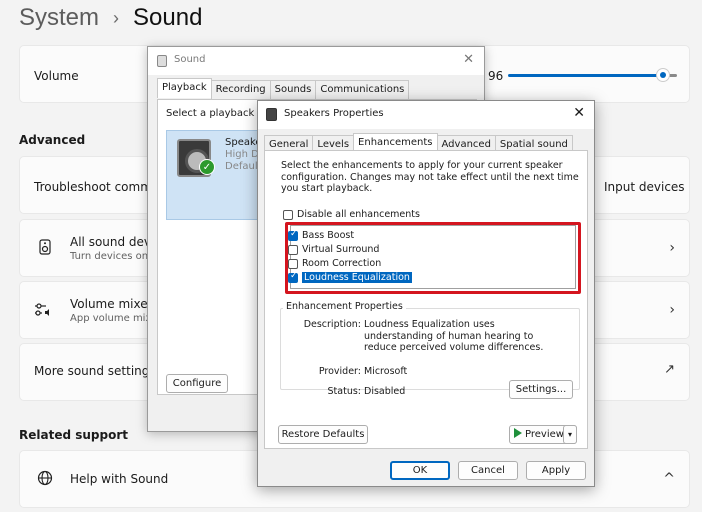 This screenshot has height=512, width=702. Describe the element at coordinates (334, 113) in the screenshot. I see `properties-title: Speakers Properties` at that location.